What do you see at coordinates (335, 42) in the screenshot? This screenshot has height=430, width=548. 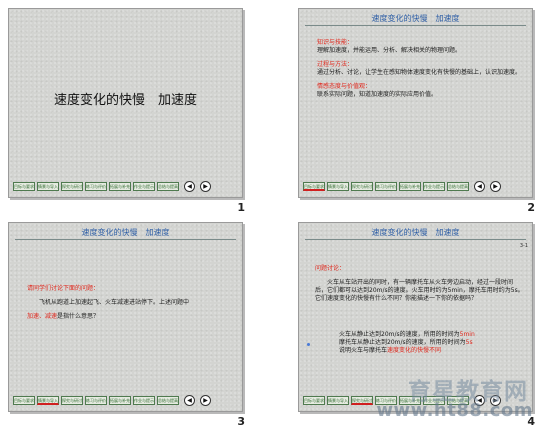 I see `section-heading: 知识与技能：` at bounding box center [335, 42].